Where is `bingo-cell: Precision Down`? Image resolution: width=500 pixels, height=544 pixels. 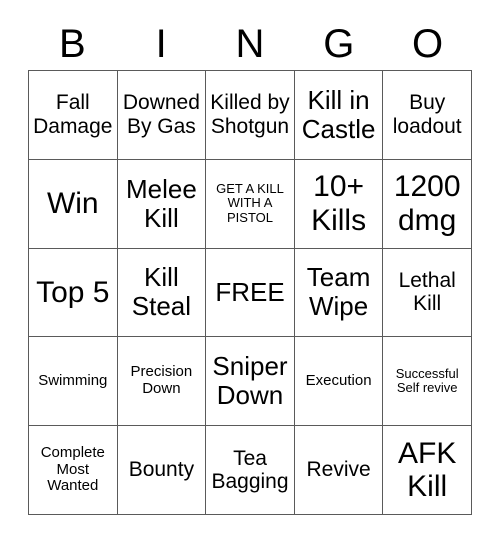
bingo-cell: Precision Down is located at coordinates (162, 382).